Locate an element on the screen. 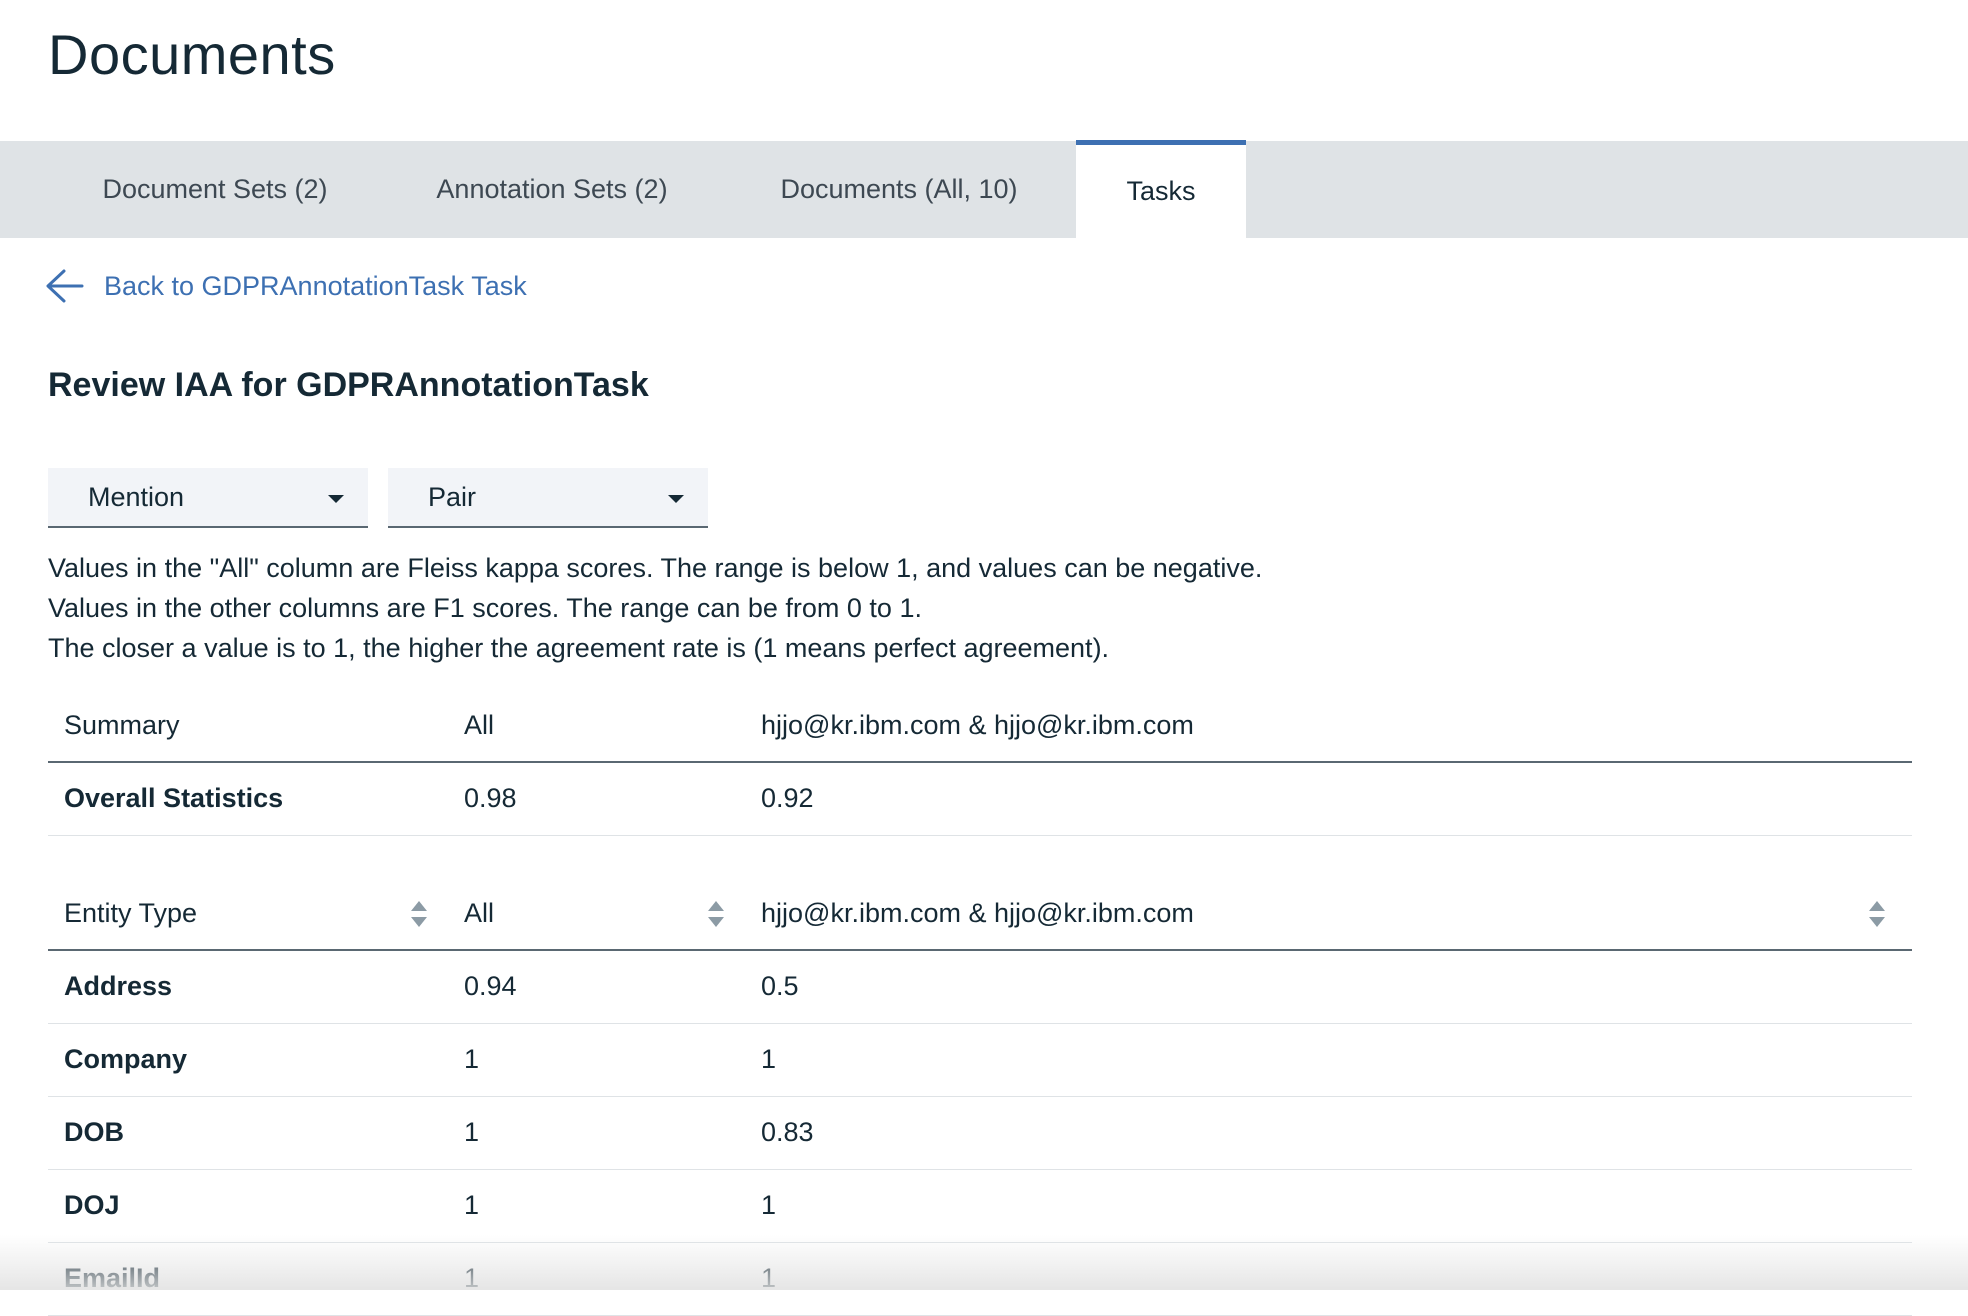 The width and height of the screenshot is (1968, 1316). tab-label: Tasks is located at coordinates (1161, 191).